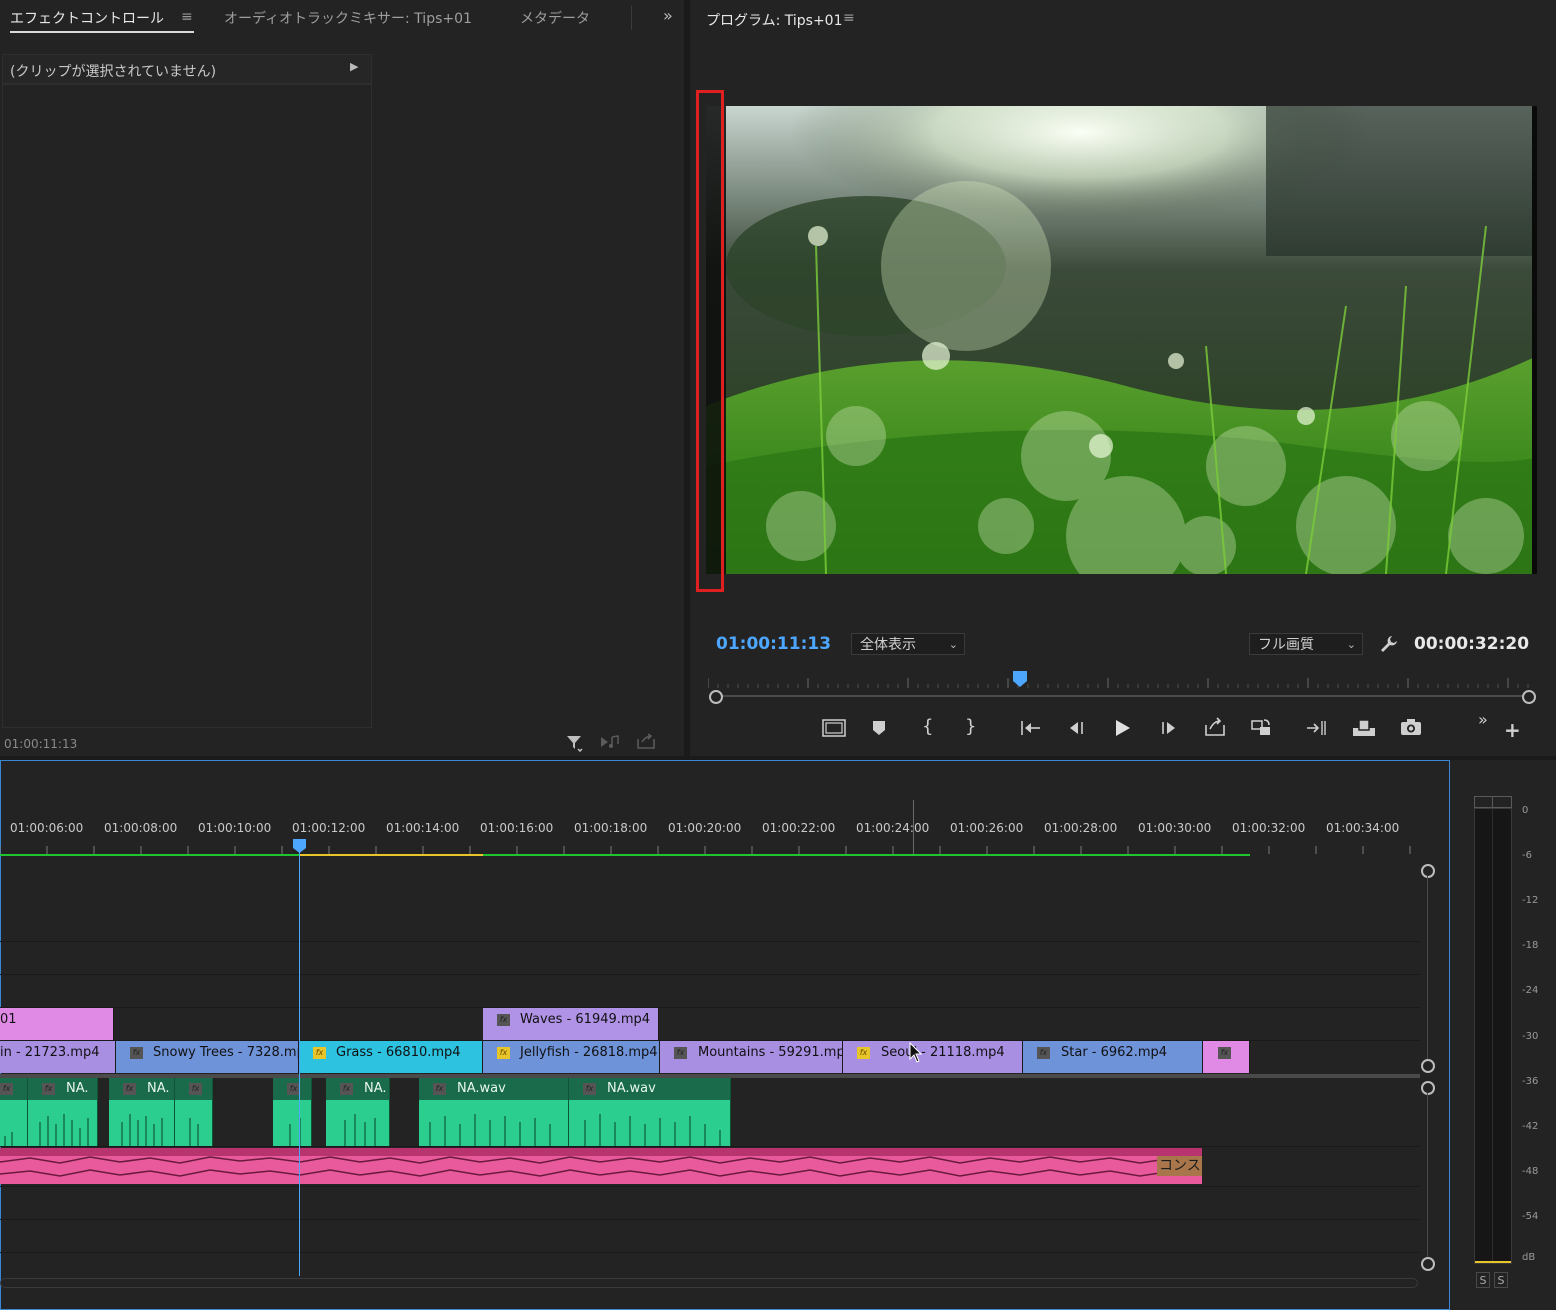 The image size is (1556, 1310). I want to click on video-clip: fx Waves - 61949.mp4, so click(571, 1024).